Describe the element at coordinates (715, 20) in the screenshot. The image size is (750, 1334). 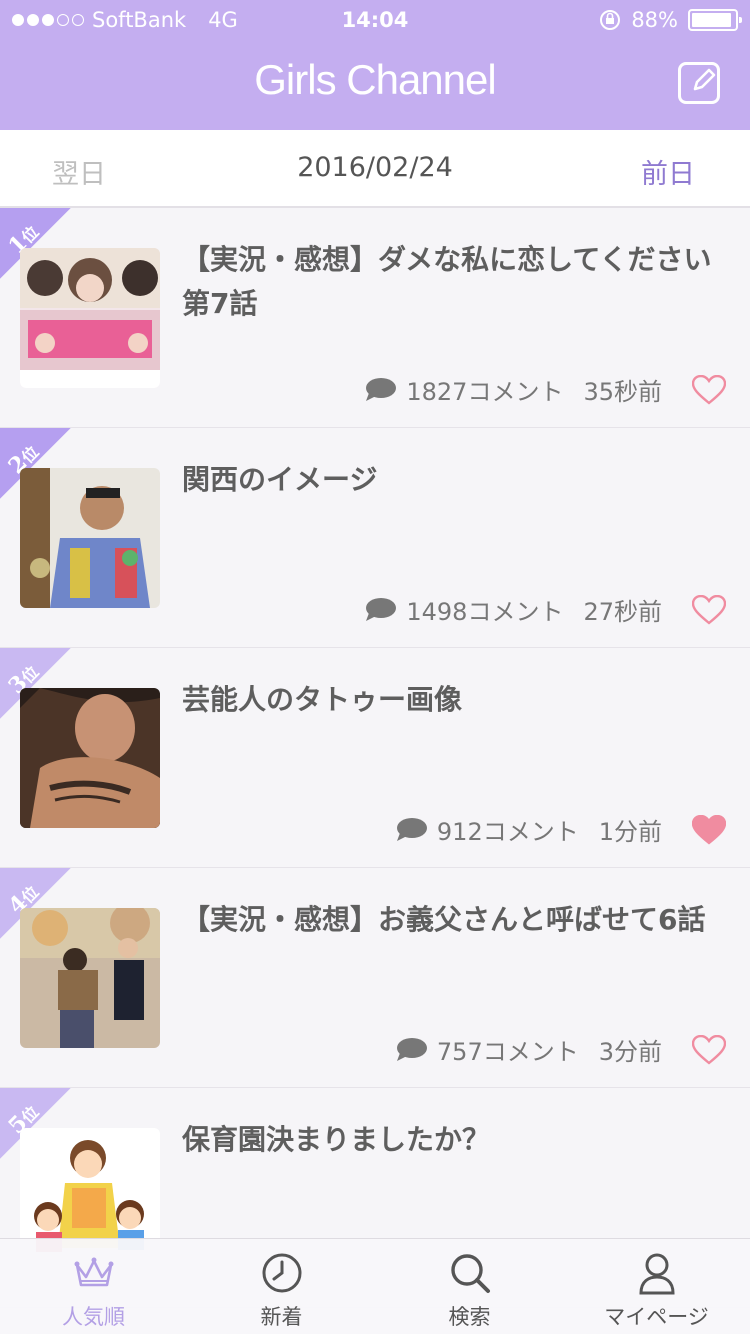
I see `battery-icon` at that location.